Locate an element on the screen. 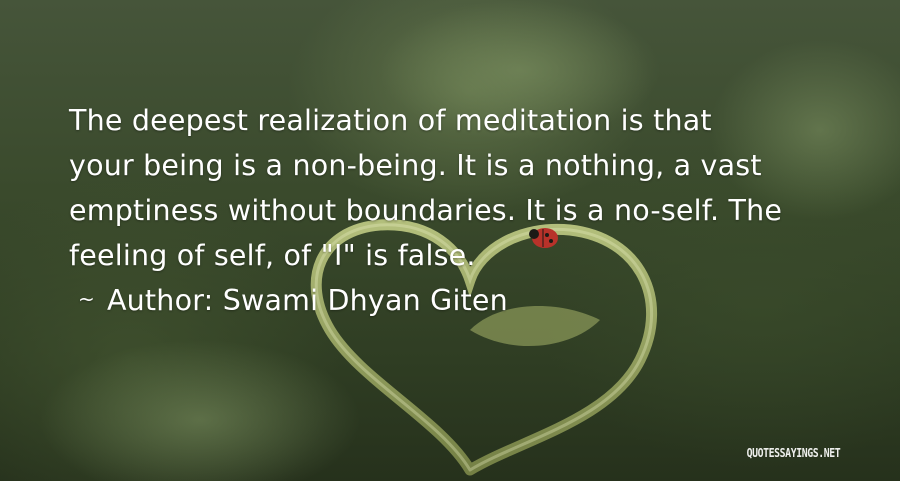 Image resolution: width=900 pixels, height=481 pixels. tilde-symbol: ~ is located at coordinates (86, 299).